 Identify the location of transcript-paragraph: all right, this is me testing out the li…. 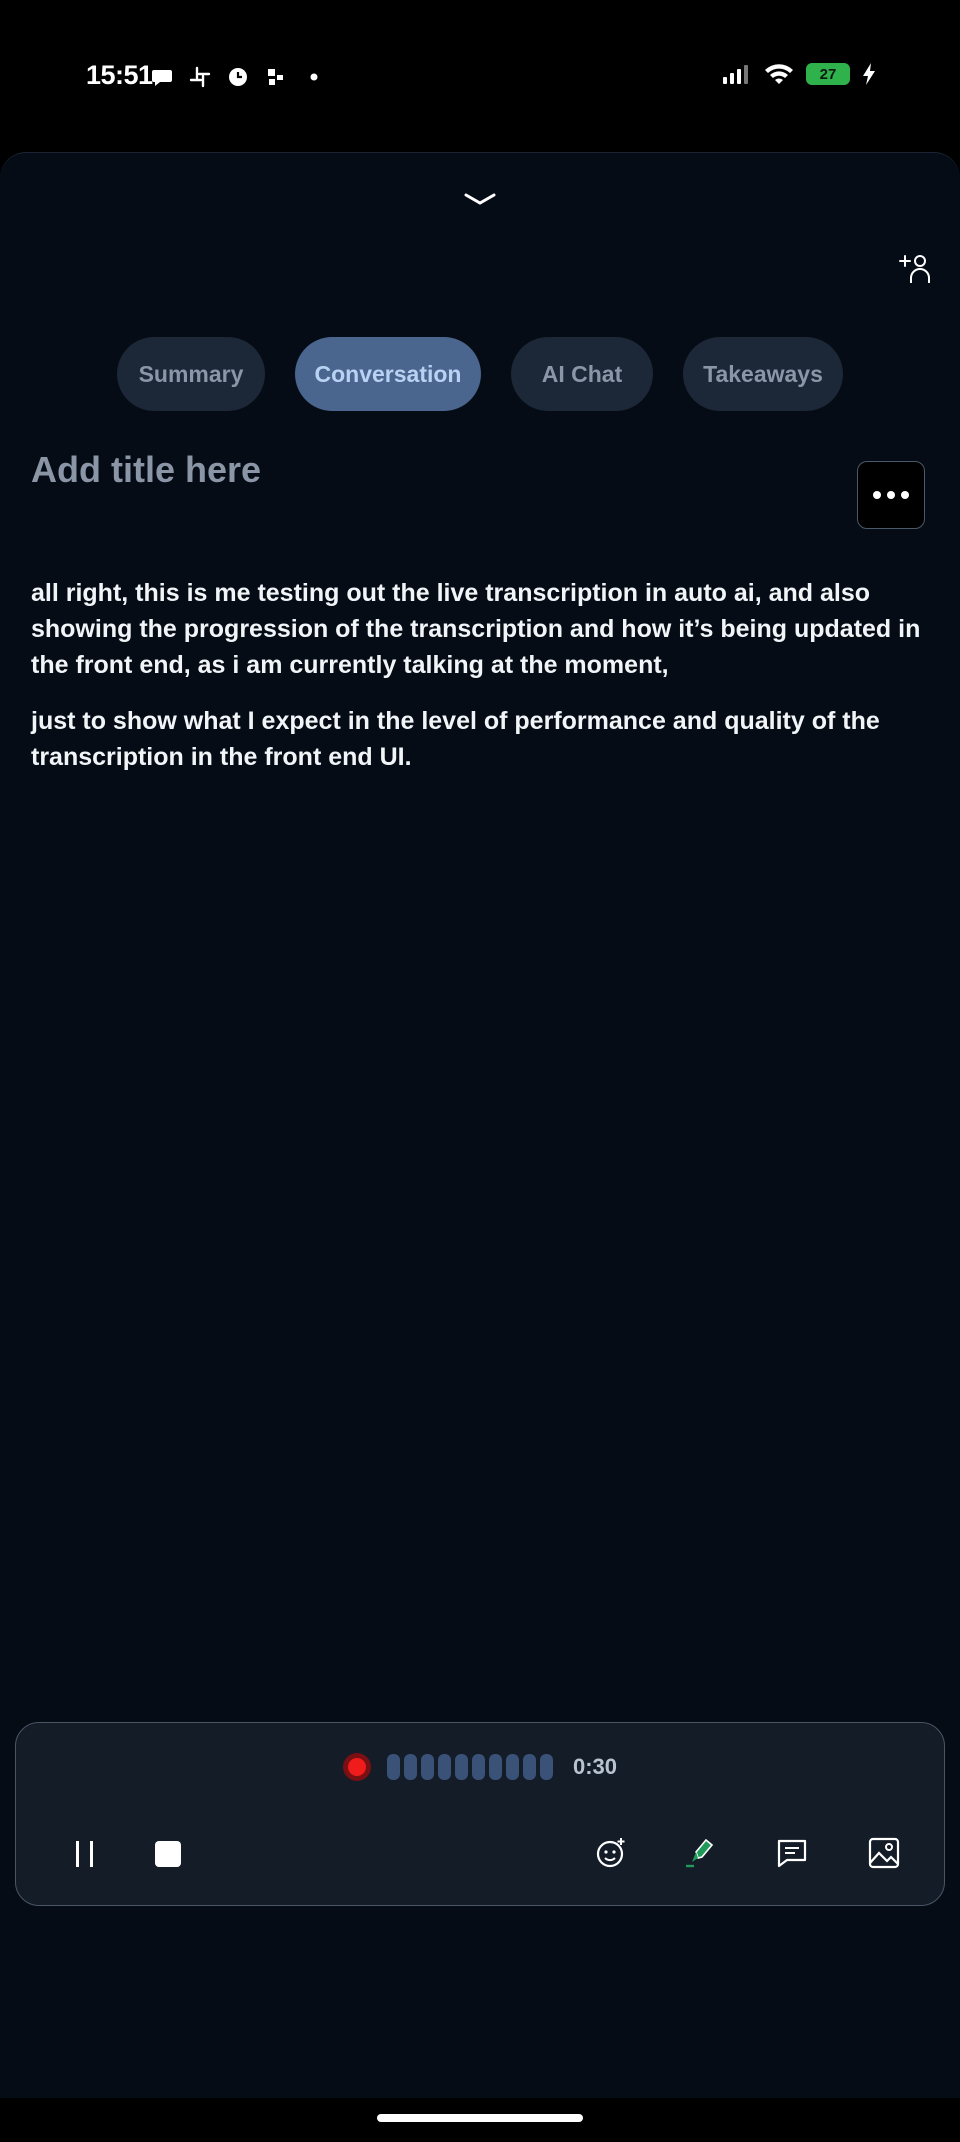
(476, 629).